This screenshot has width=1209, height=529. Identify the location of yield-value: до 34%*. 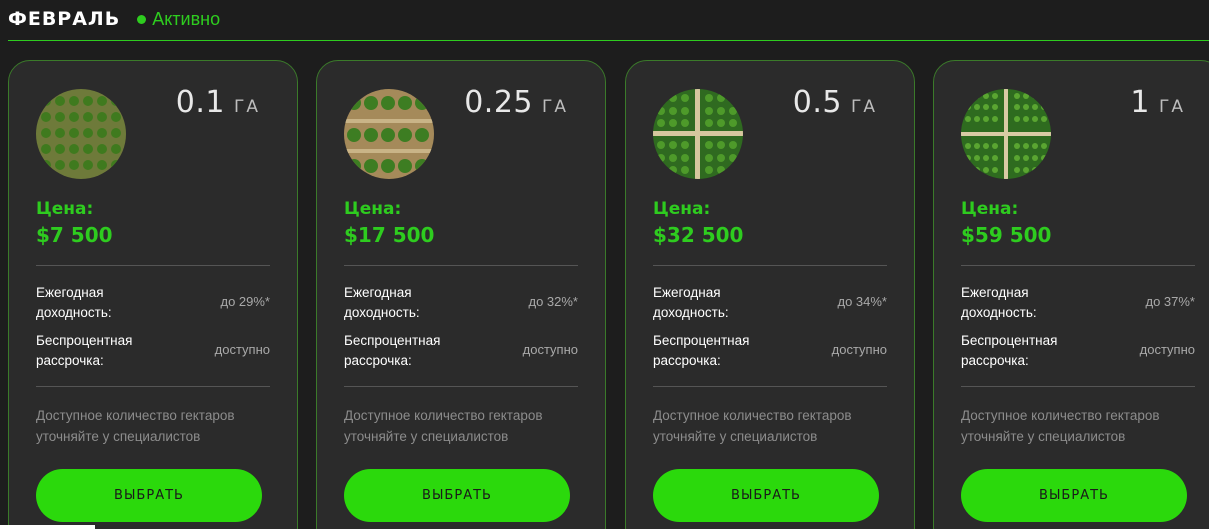
(862, 301).